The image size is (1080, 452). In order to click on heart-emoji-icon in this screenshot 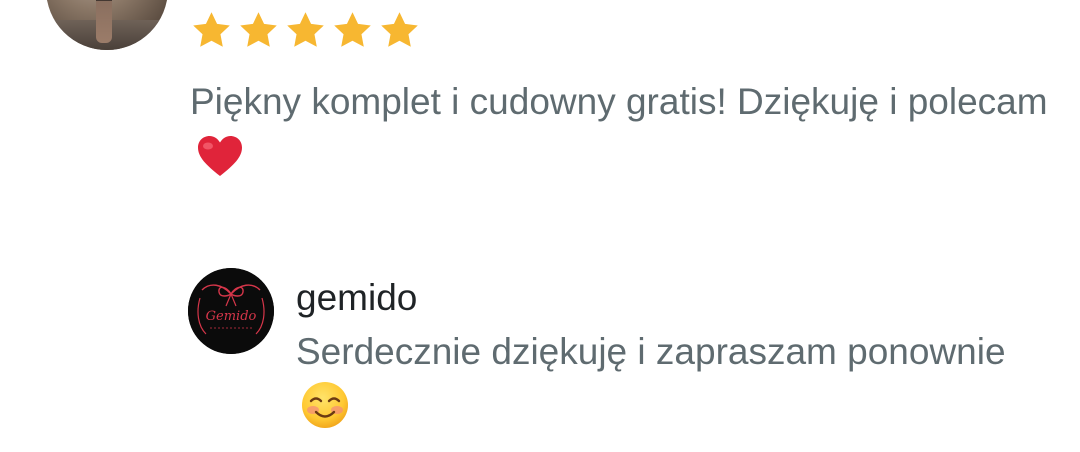, I will do `click(220, 156)`.